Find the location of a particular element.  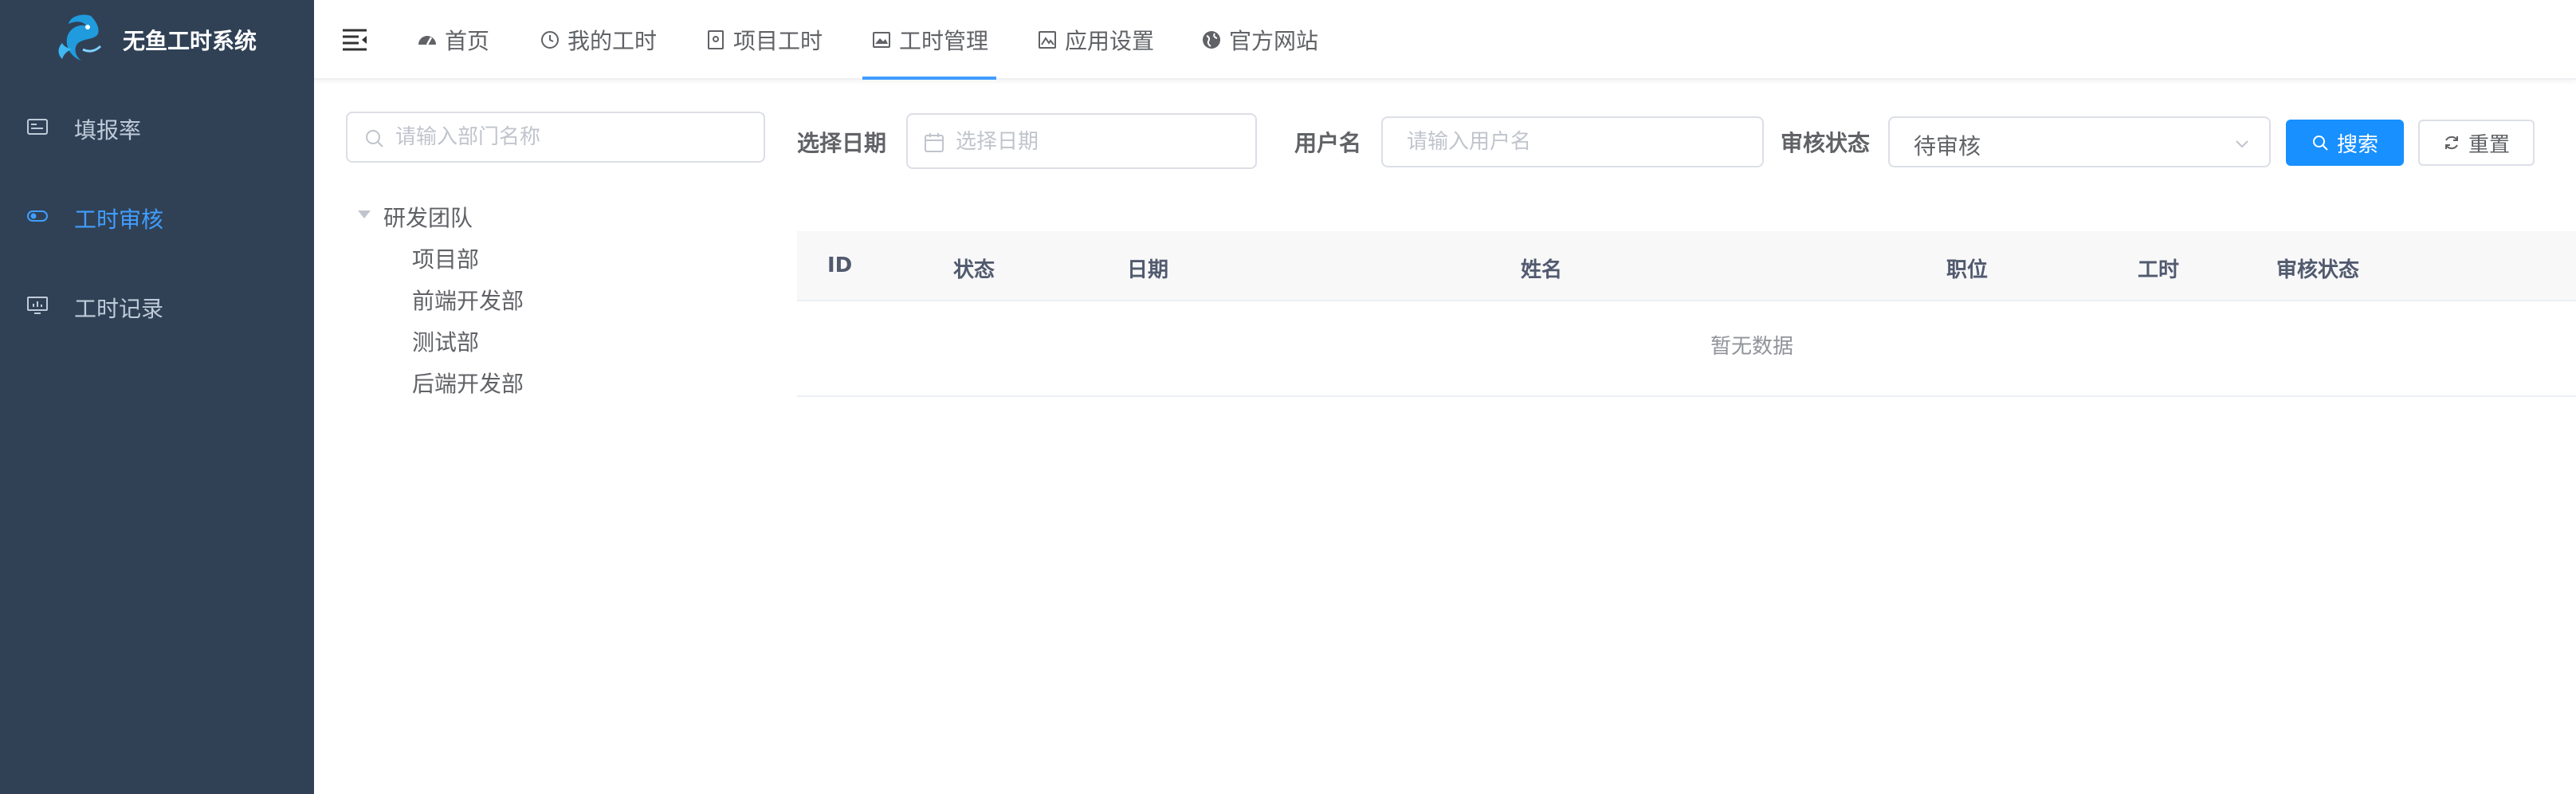

report-icon is located at coordinates (37, 127).